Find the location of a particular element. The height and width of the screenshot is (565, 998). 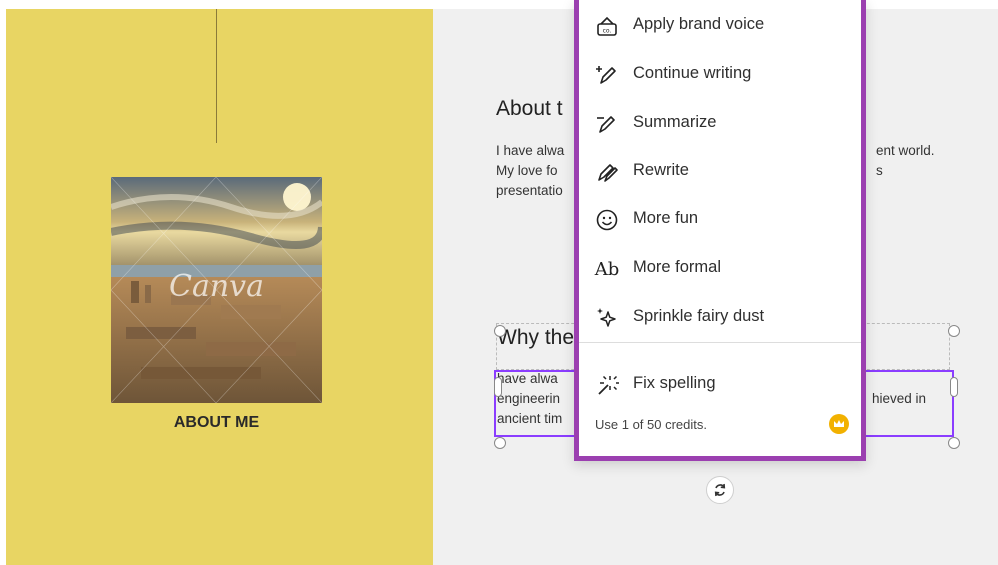

resize-handle-left is located at coordinates (498, 387).